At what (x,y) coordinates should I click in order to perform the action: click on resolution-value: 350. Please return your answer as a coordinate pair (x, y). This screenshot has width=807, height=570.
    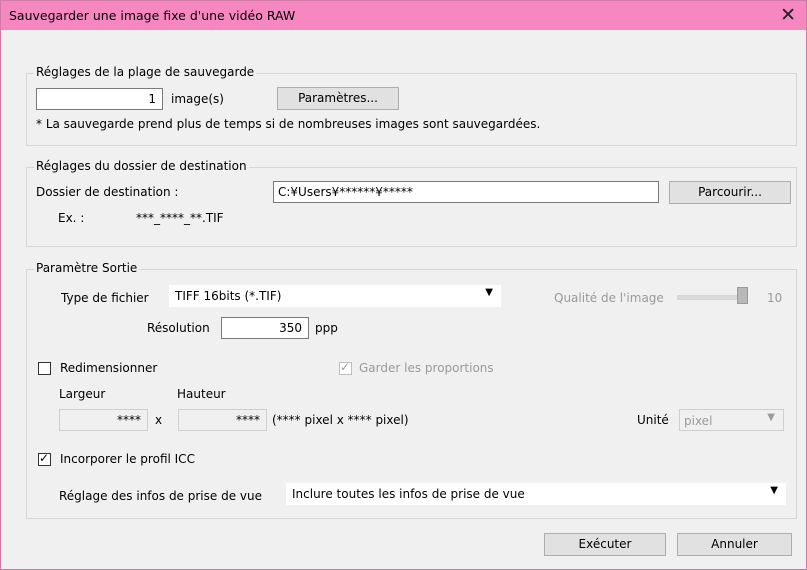
    Looking at the image, I should click on (290, 328).